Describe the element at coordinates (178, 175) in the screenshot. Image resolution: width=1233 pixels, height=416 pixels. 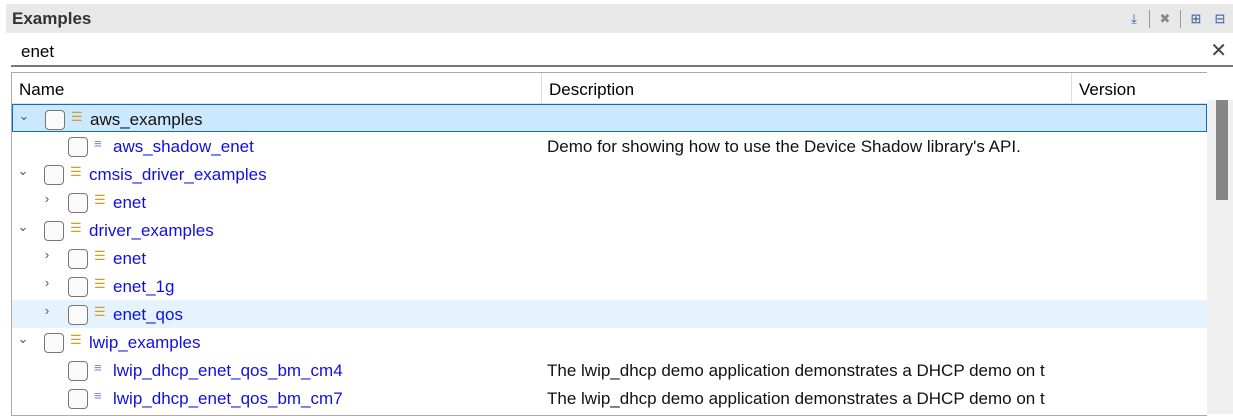
I see `row-name: cmsis_driver_examples` at that location.